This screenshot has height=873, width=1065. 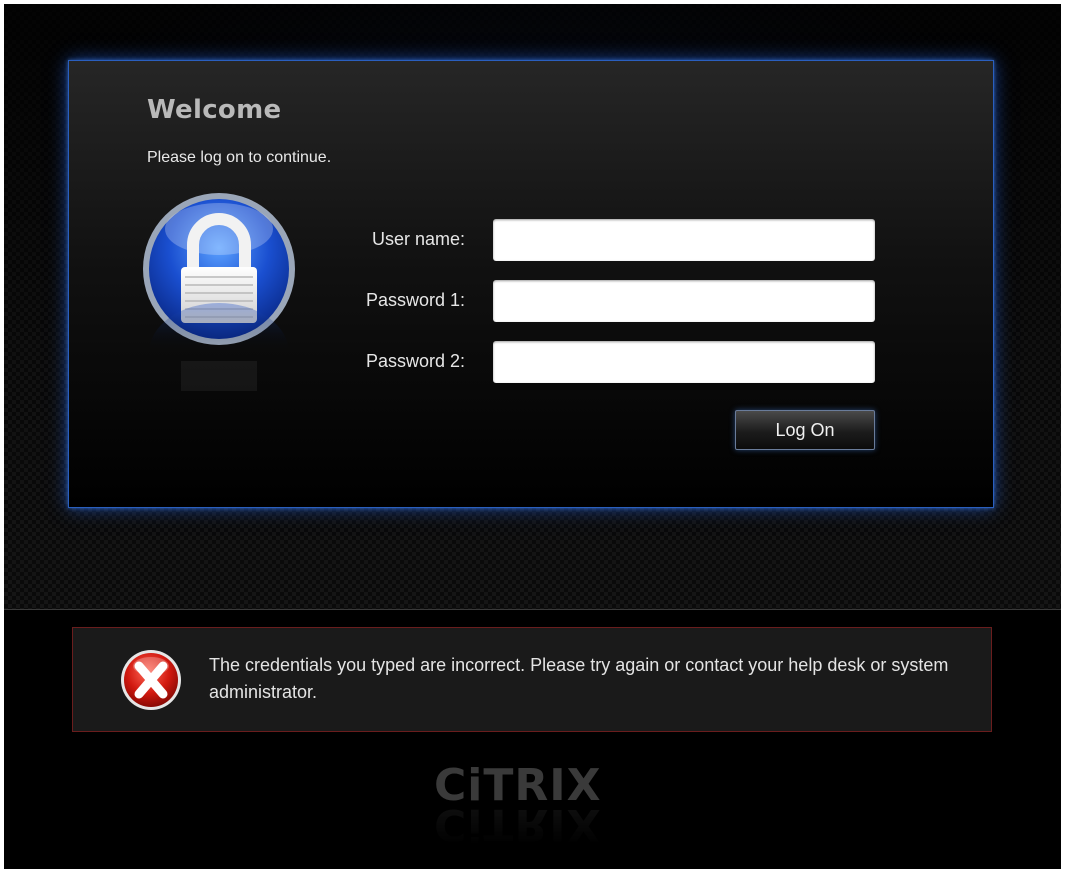 I want to click on logo-reflection: CiTRIX, so click(x=518, y=824).